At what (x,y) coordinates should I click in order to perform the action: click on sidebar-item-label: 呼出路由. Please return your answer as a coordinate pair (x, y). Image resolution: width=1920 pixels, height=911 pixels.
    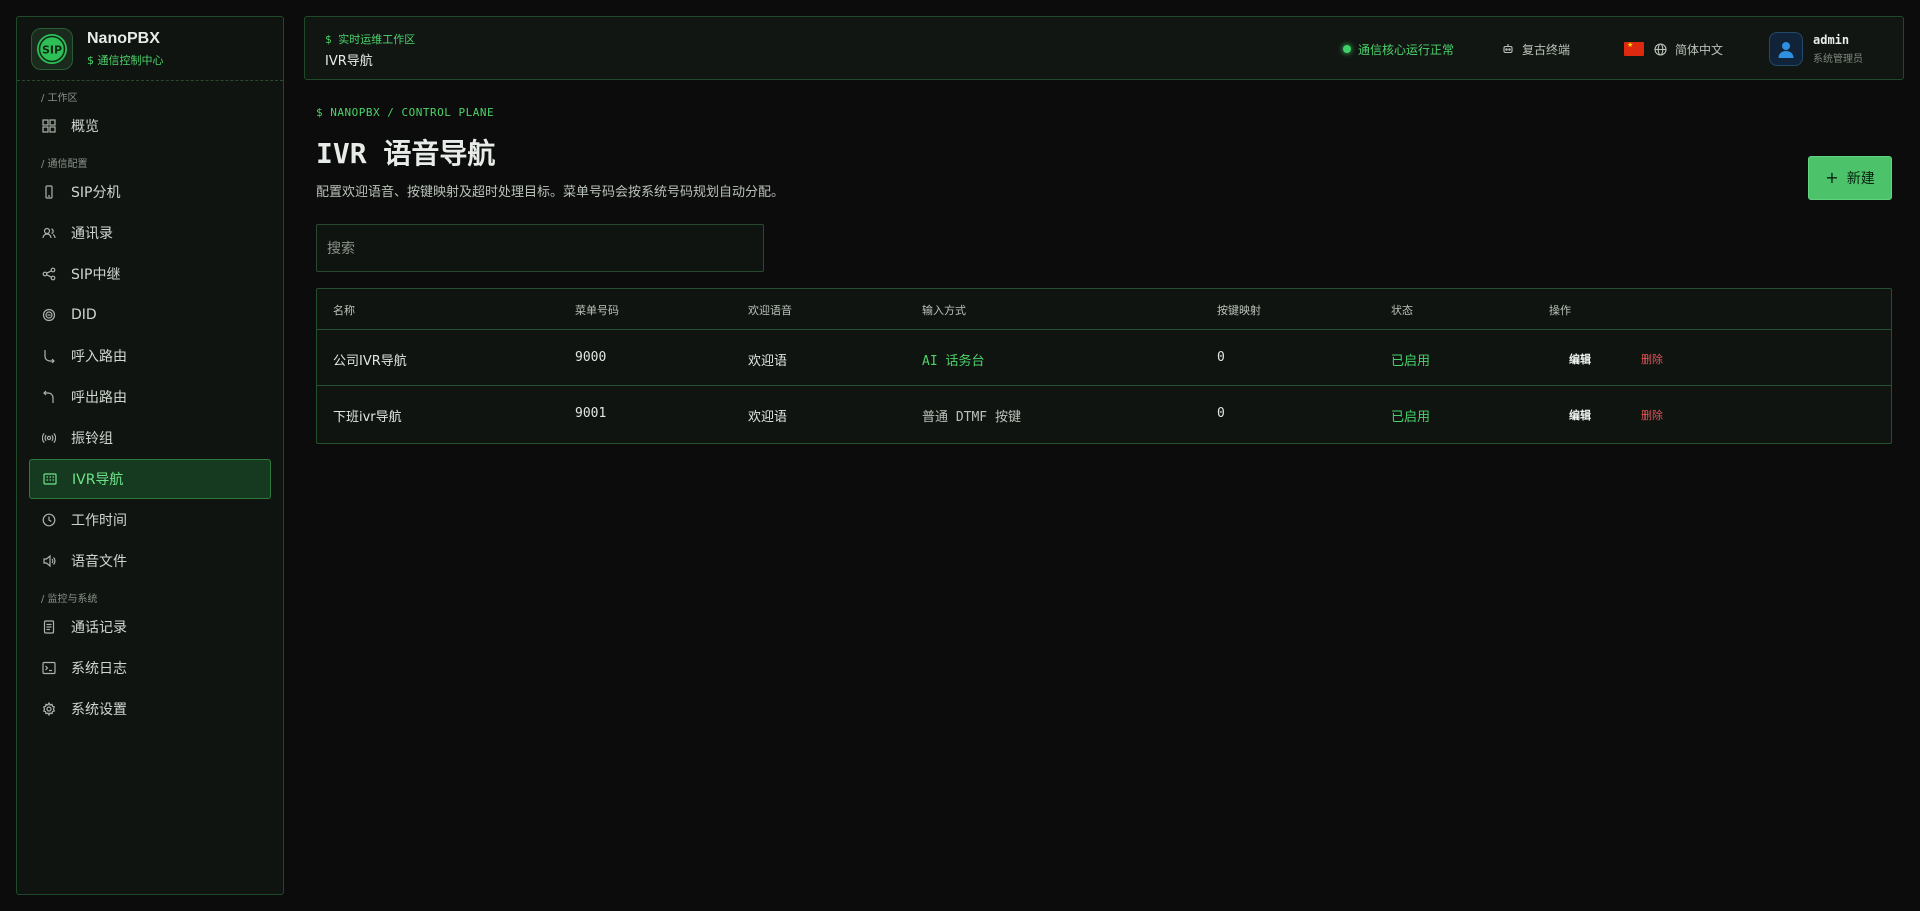
    Looking at the image, I should click on (99, 398).